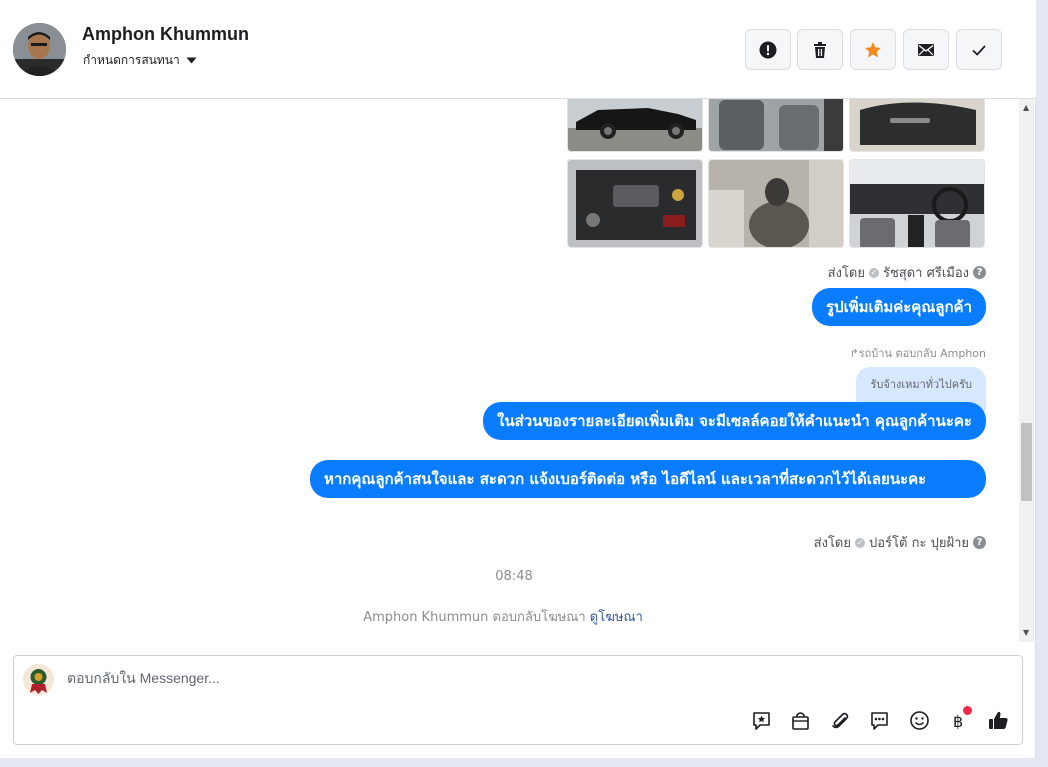  I want to click on like-button, so click(998, 720).